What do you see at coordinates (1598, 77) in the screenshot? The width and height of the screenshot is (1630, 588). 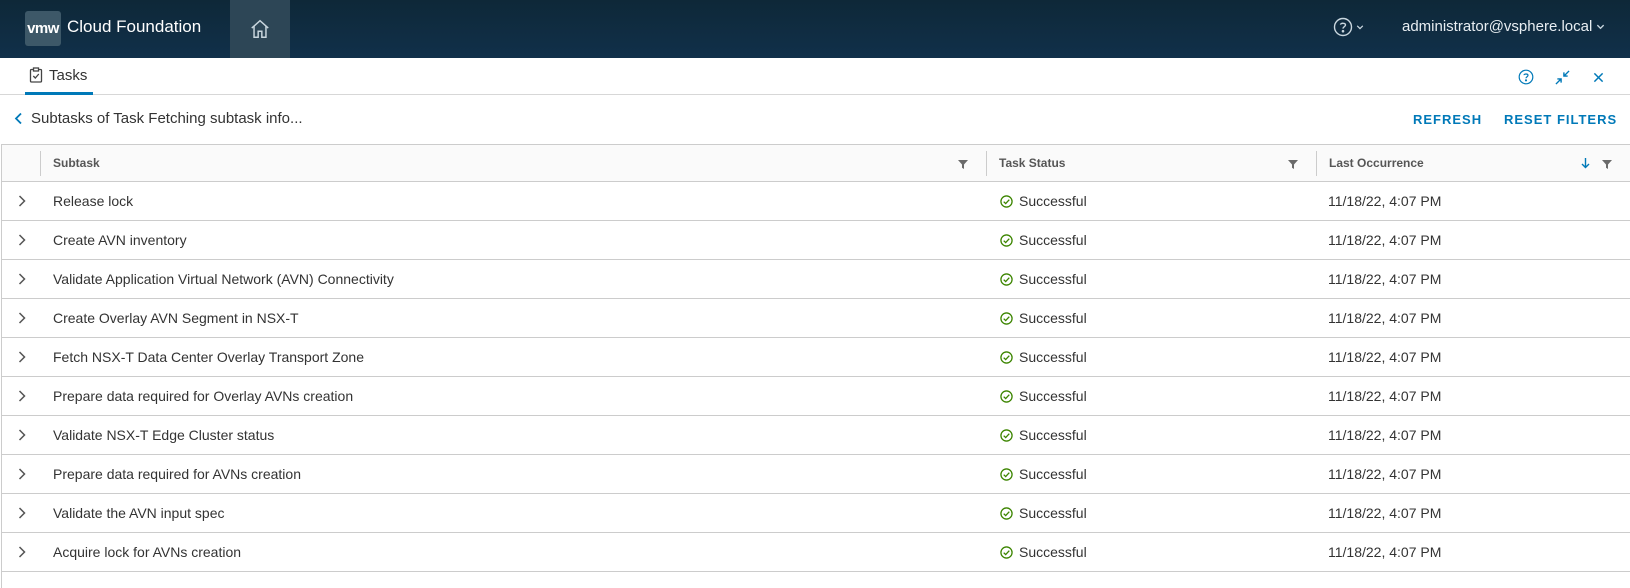 I see `panel-close-button` at bounding box center [1598, 77].